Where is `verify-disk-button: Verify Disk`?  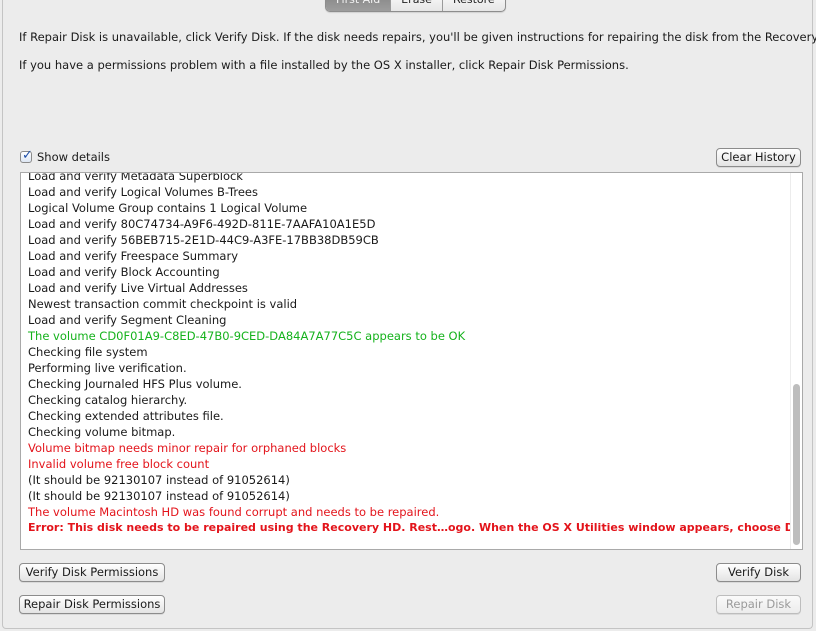 verify-disk-button: Verify Disk is located at coordinates (758, 572).